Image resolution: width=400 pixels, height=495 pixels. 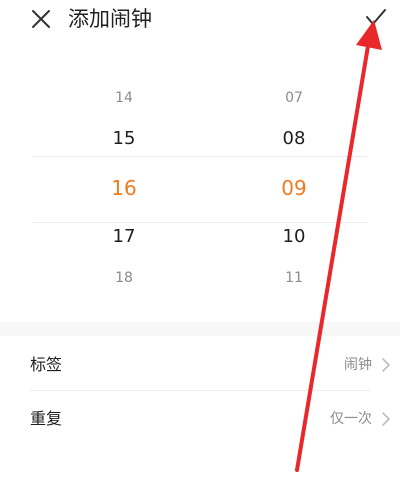 What do you see at coordinates (358, 365) in the screenshot?
I see `label-row-value: 闹钟` at bounding box center [358, 365].